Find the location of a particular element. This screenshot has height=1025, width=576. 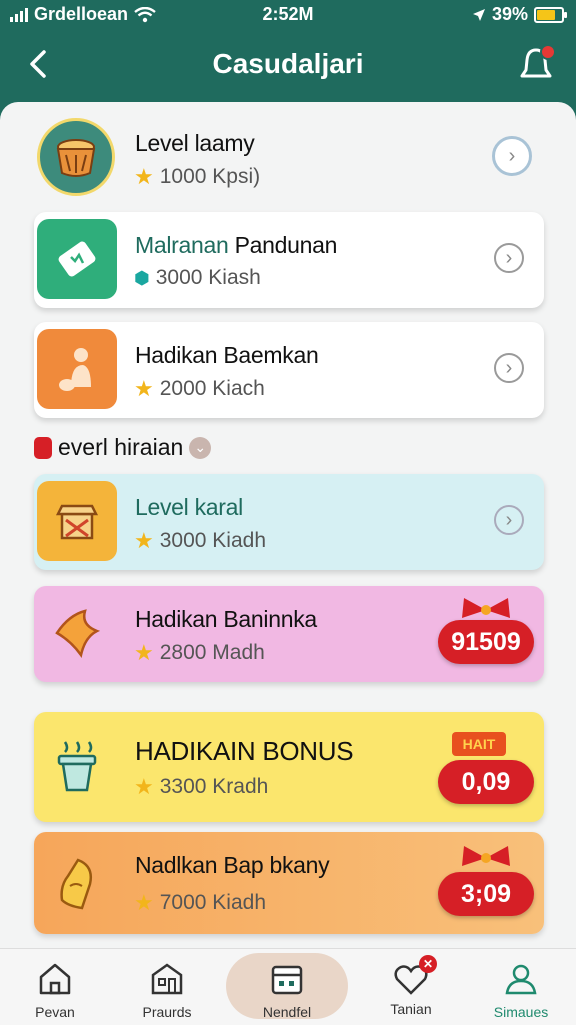

app-header: Casudaljari is located at coordinates (288, 66).